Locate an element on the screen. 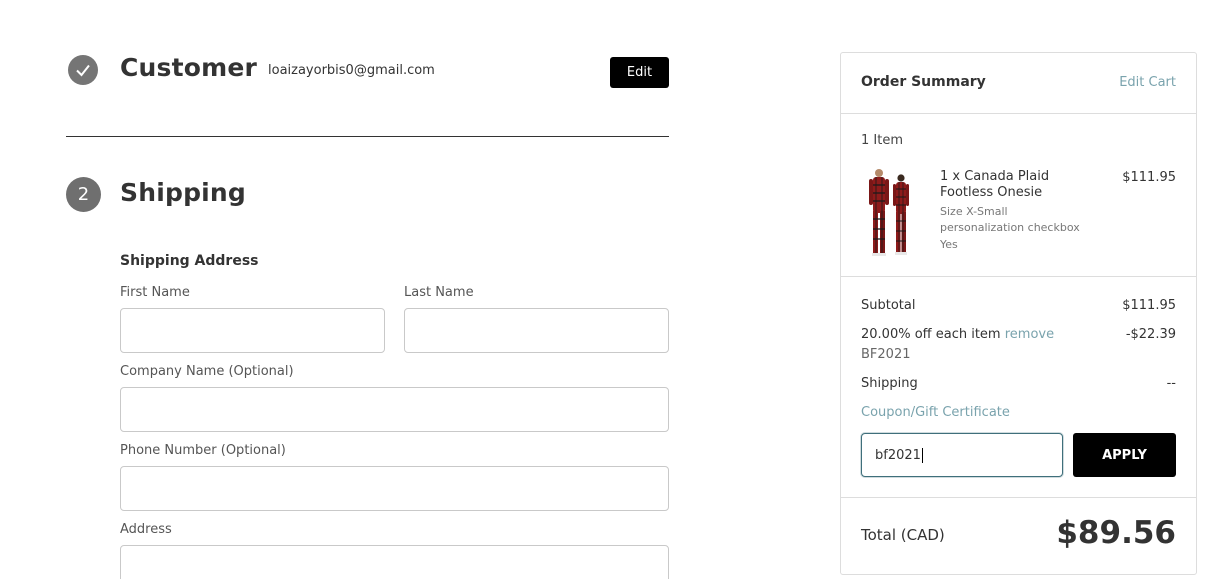 The width and height of the screenshot is (1210, 579). coupon-gift-certificate-link: Coupon/Gift Certificate is located at coordinates (935, 412).